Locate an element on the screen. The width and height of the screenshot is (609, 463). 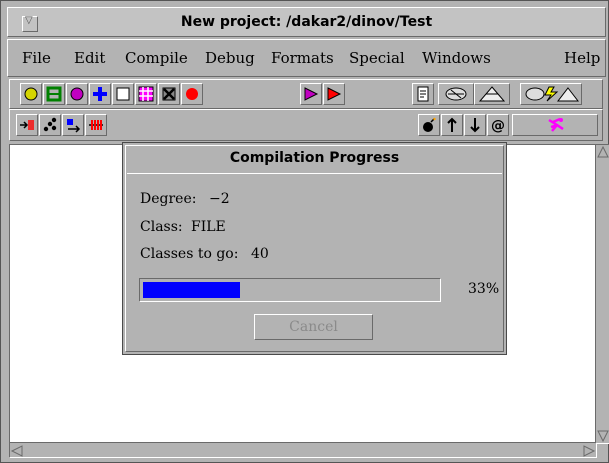
menu-formats: Formats is located at coordinates (302, 58).